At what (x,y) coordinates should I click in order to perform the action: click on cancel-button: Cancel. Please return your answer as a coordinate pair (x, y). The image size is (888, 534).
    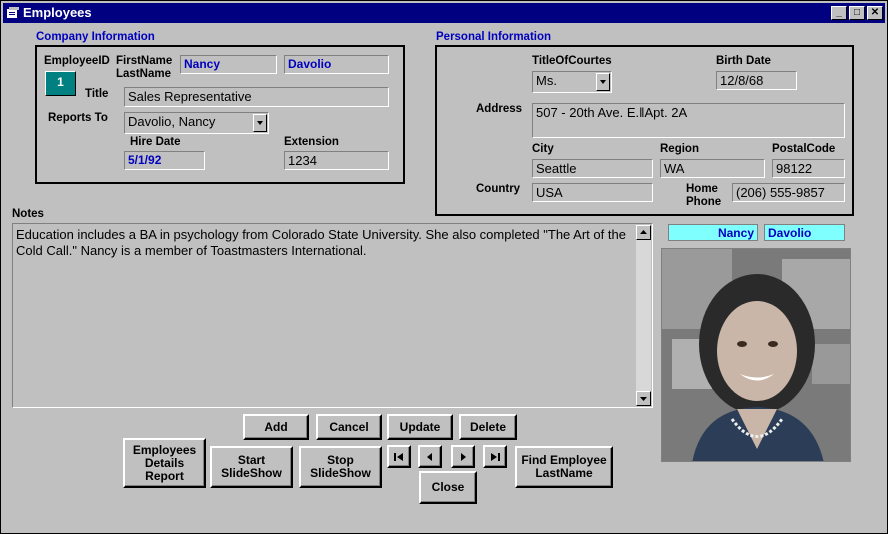
    Looking at the image, I should click on (349, 427).